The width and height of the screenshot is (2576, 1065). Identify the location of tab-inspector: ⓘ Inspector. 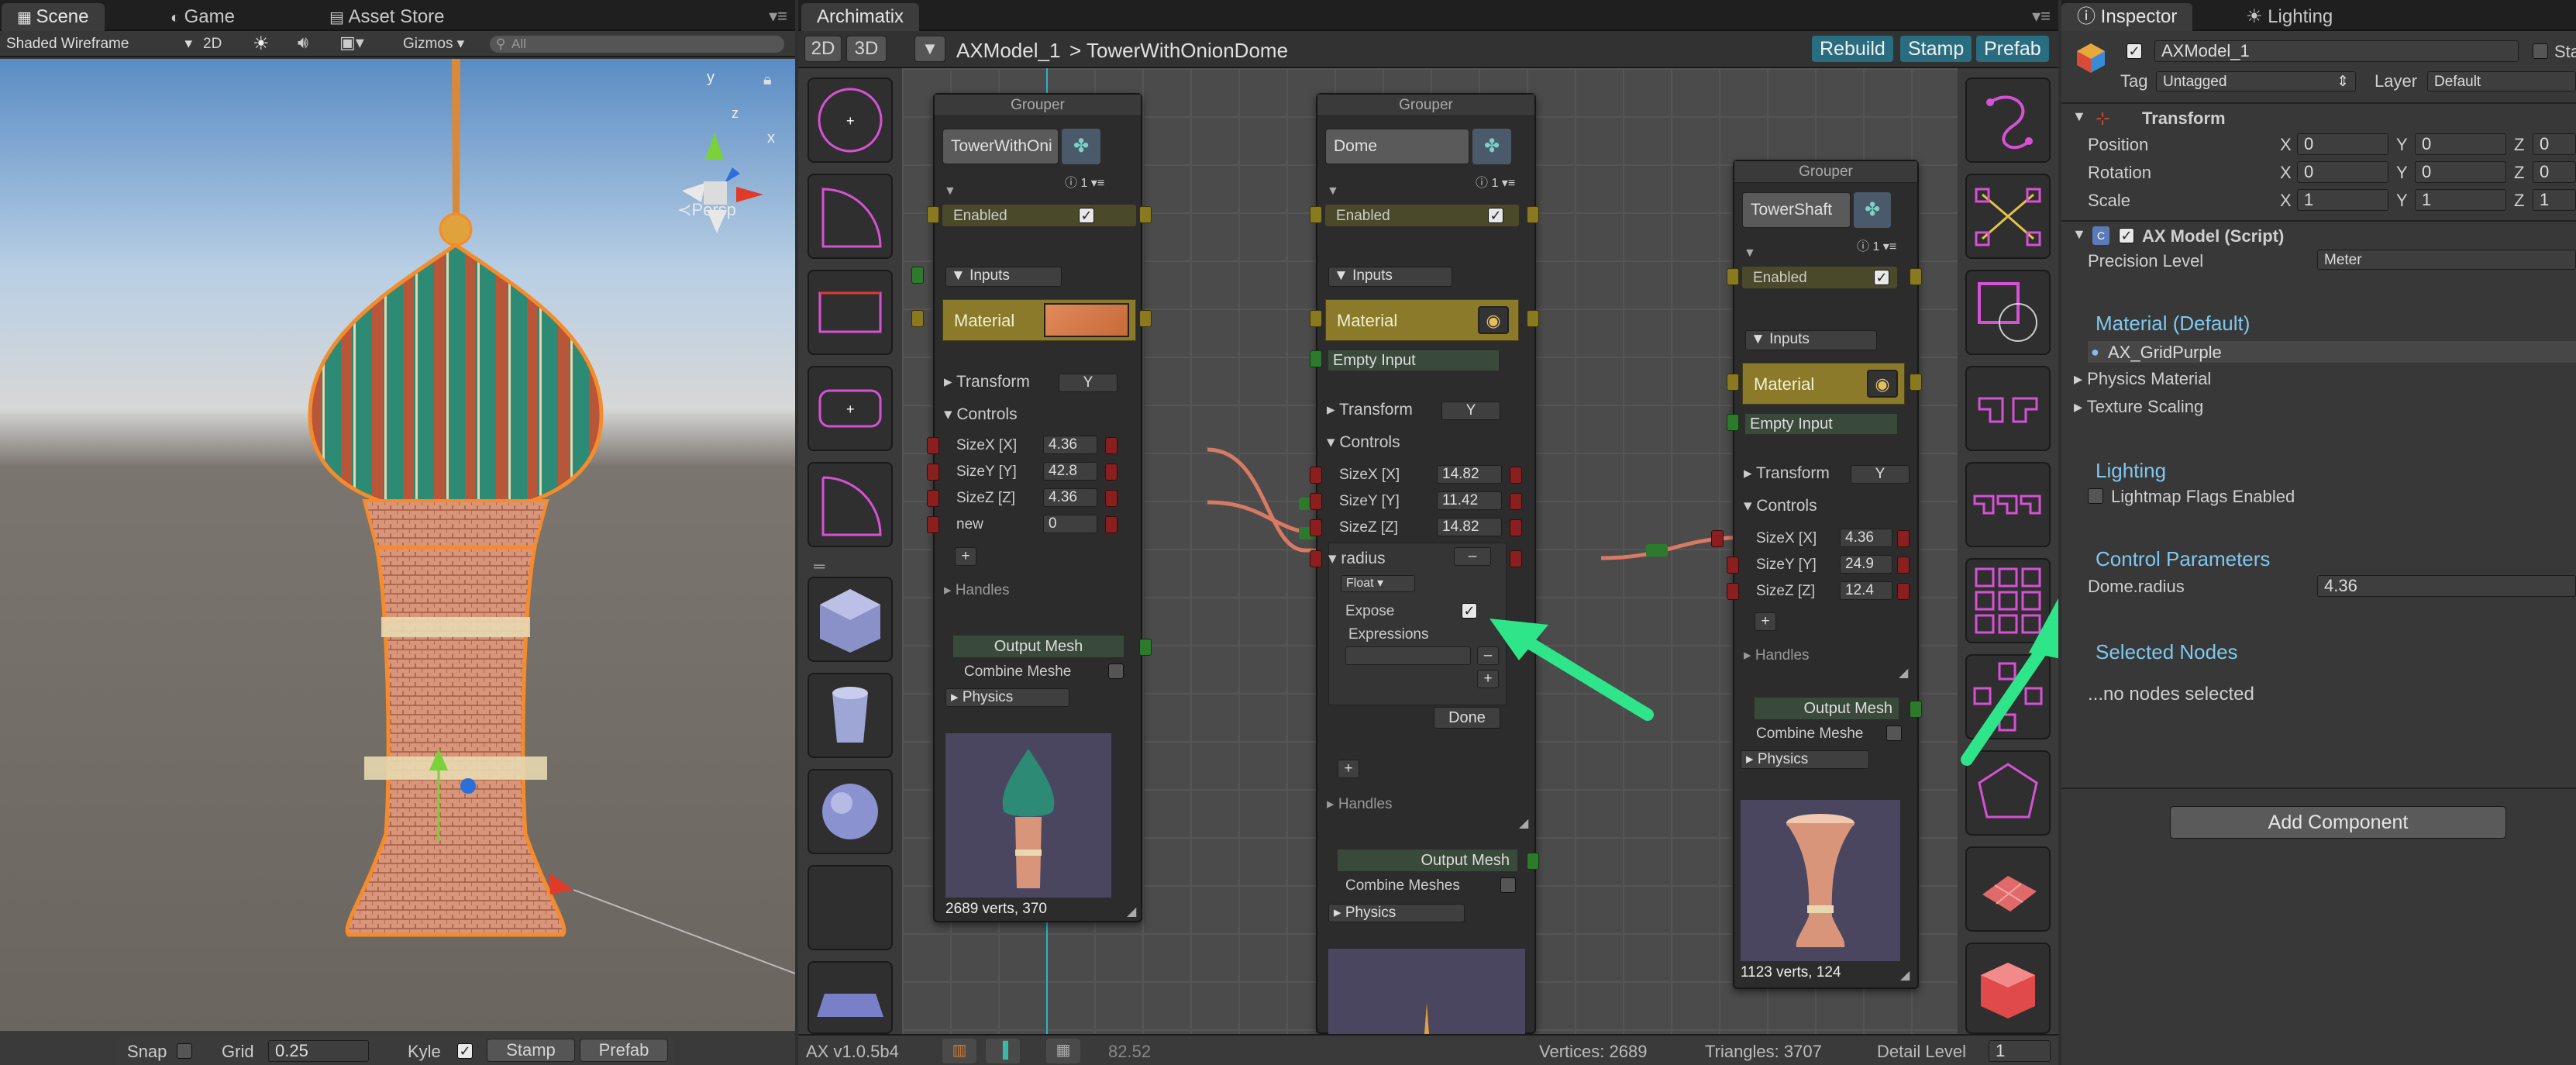
(2127, 17).